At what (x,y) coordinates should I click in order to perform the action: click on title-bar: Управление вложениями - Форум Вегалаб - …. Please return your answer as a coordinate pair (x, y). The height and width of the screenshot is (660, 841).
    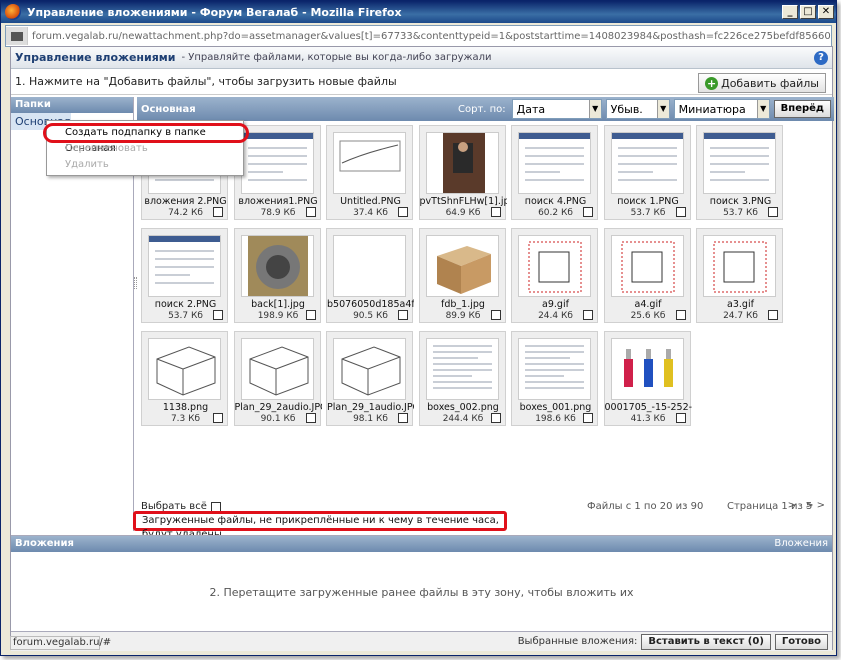
    Looking at the image, I should click on (418, 12).